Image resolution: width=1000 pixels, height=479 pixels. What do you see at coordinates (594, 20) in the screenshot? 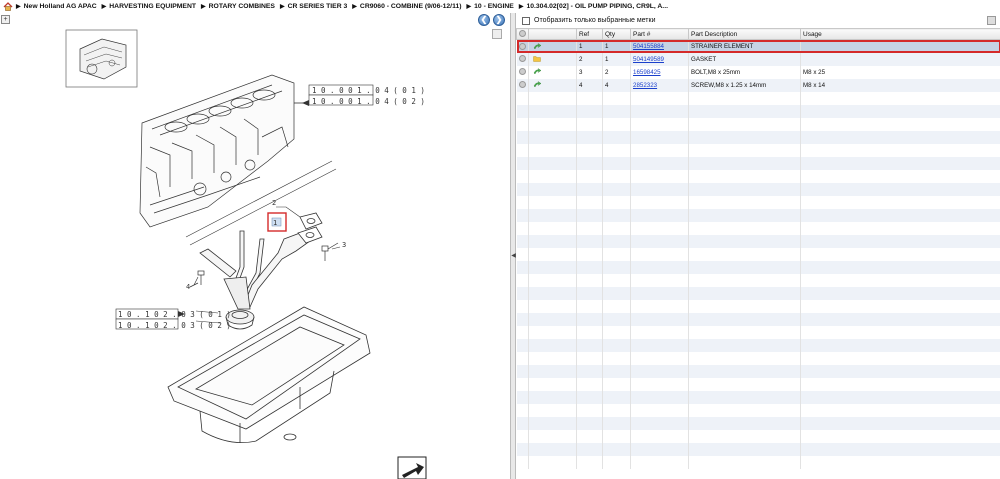
I see `show-selected-only-label: Отобразить только выбранные метки` at bounding box center [594, 20].